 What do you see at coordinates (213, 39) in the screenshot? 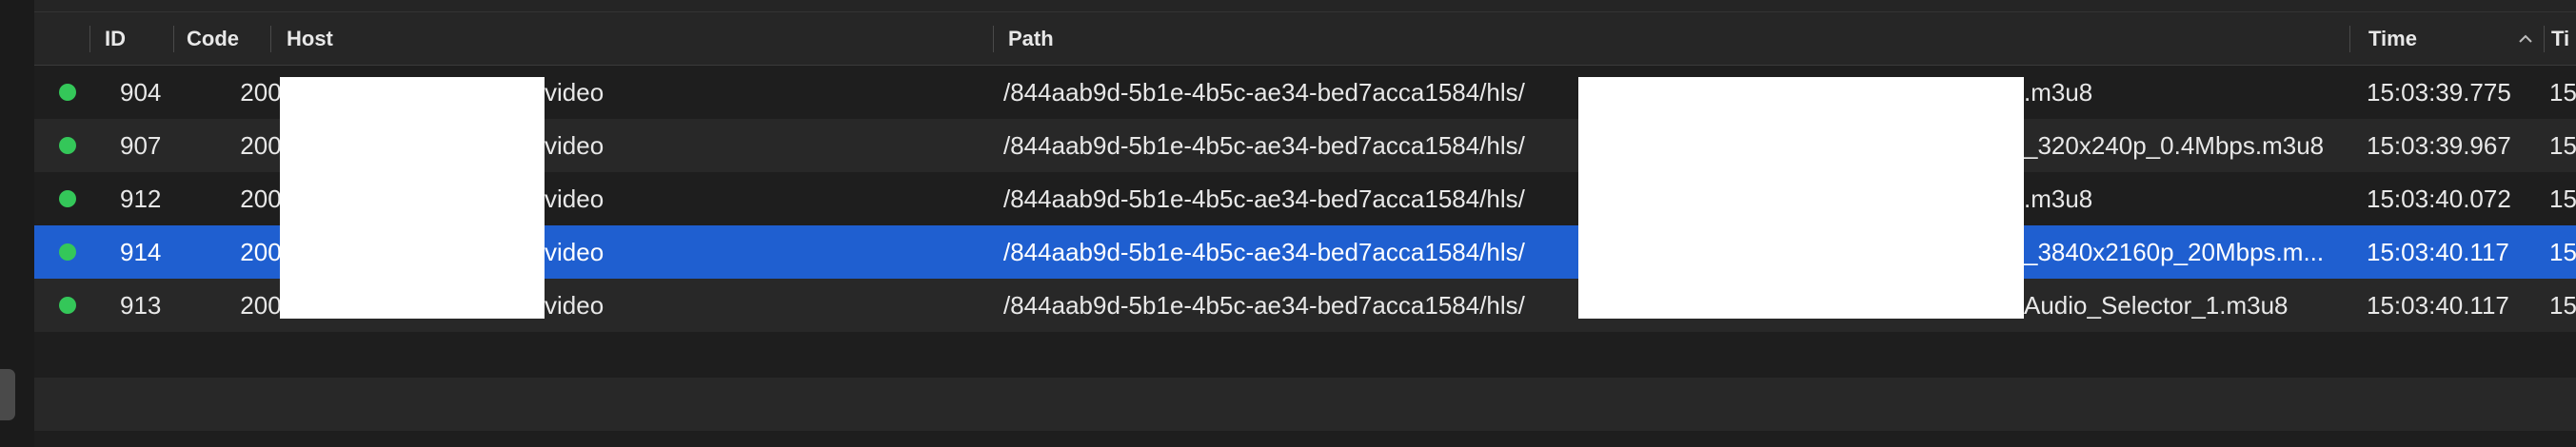
I see `column-header-code: Code` at bounding box center [213, 39].